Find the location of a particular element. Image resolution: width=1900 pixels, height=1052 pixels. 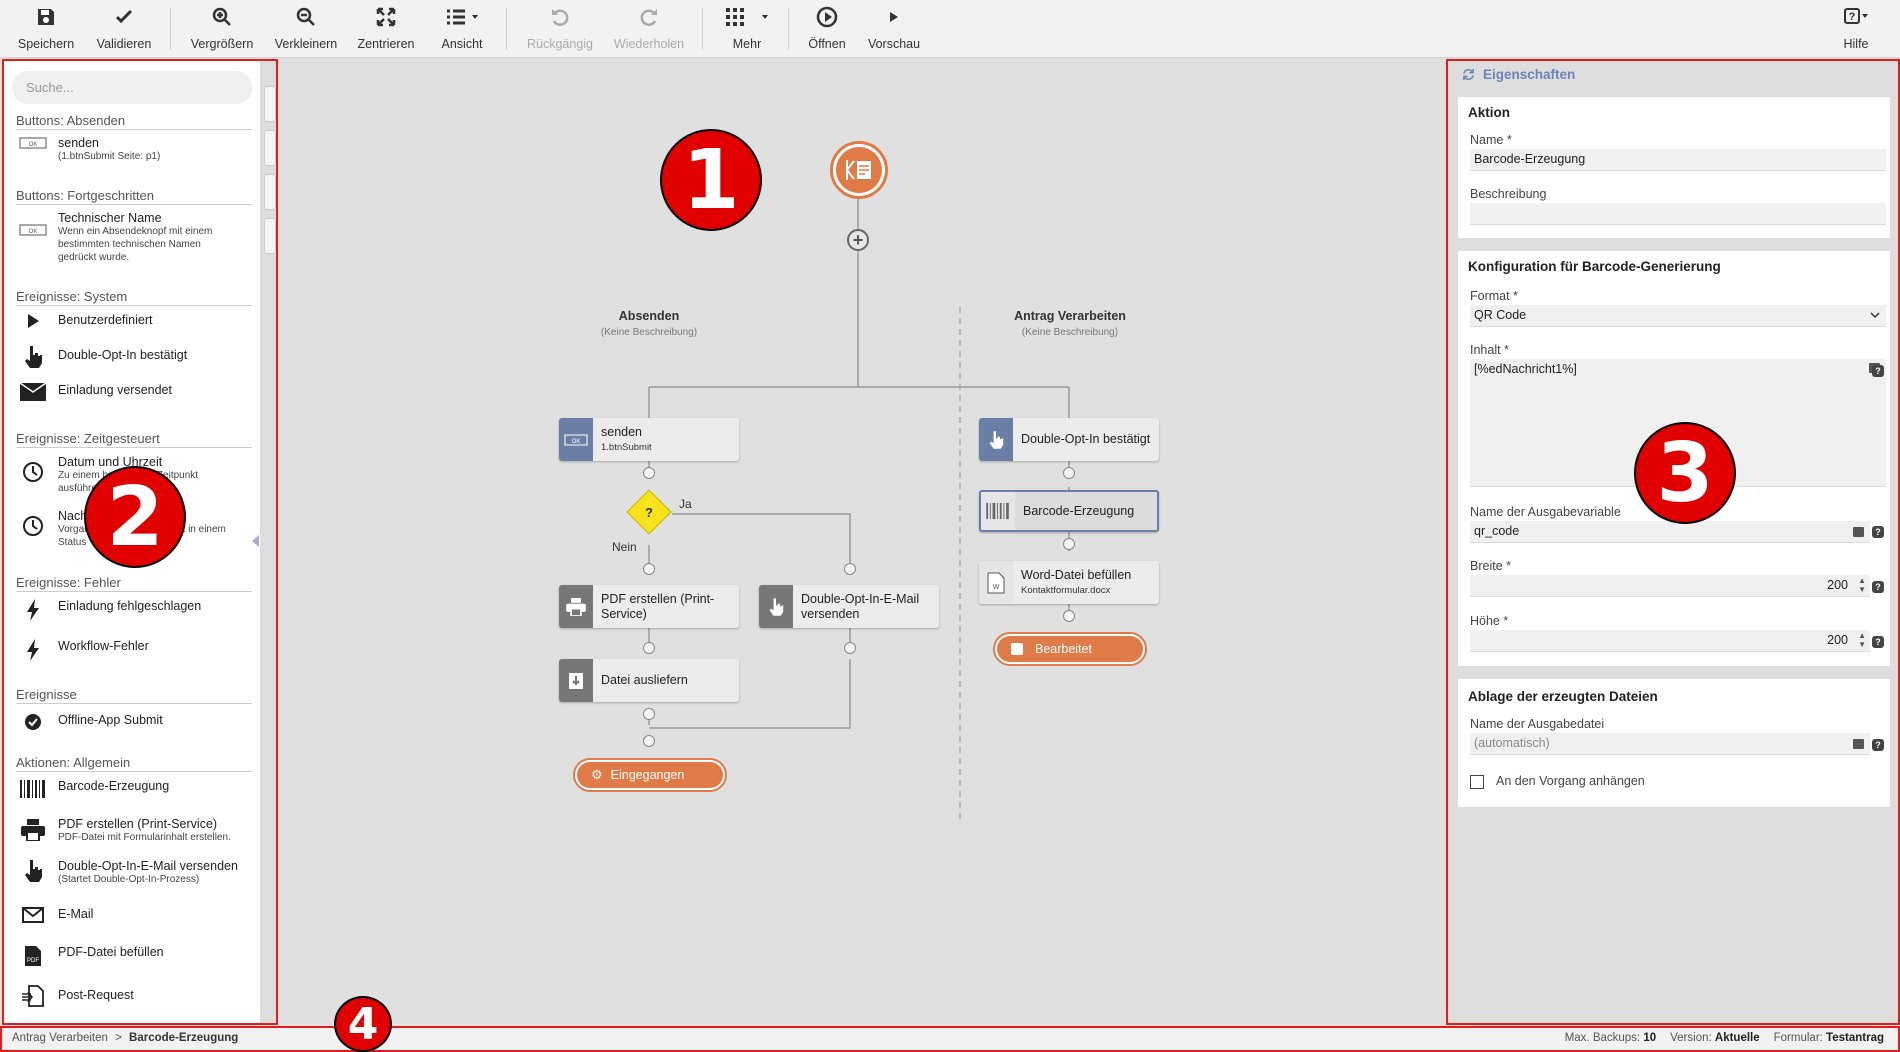

more-dropdown: Mehr is located at coordinates (747, 29).